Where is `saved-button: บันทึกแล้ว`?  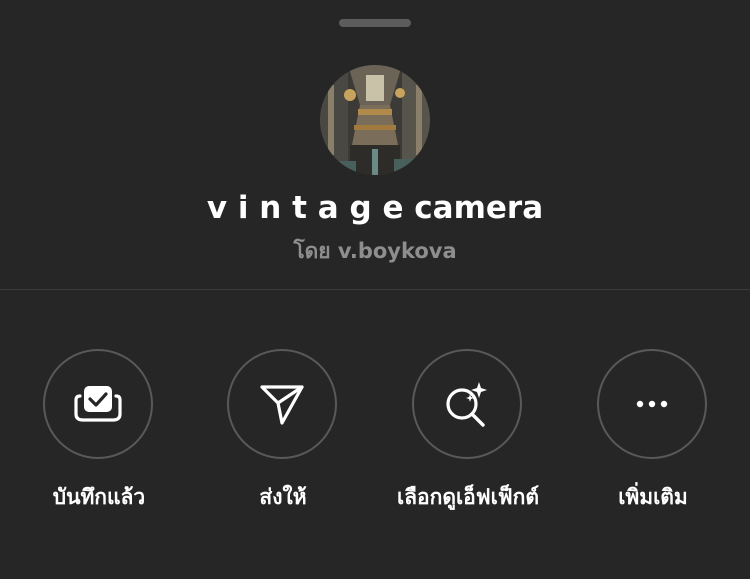
saved-button: บันทึกแล้ว is located at coordinates (99, 439).